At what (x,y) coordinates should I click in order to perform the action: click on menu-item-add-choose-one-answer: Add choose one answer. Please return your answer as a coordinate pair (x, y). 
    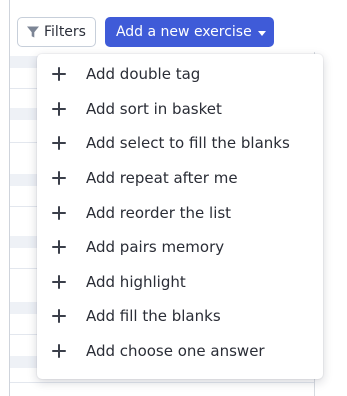
    Looking at the image, I should click on (180, 351).